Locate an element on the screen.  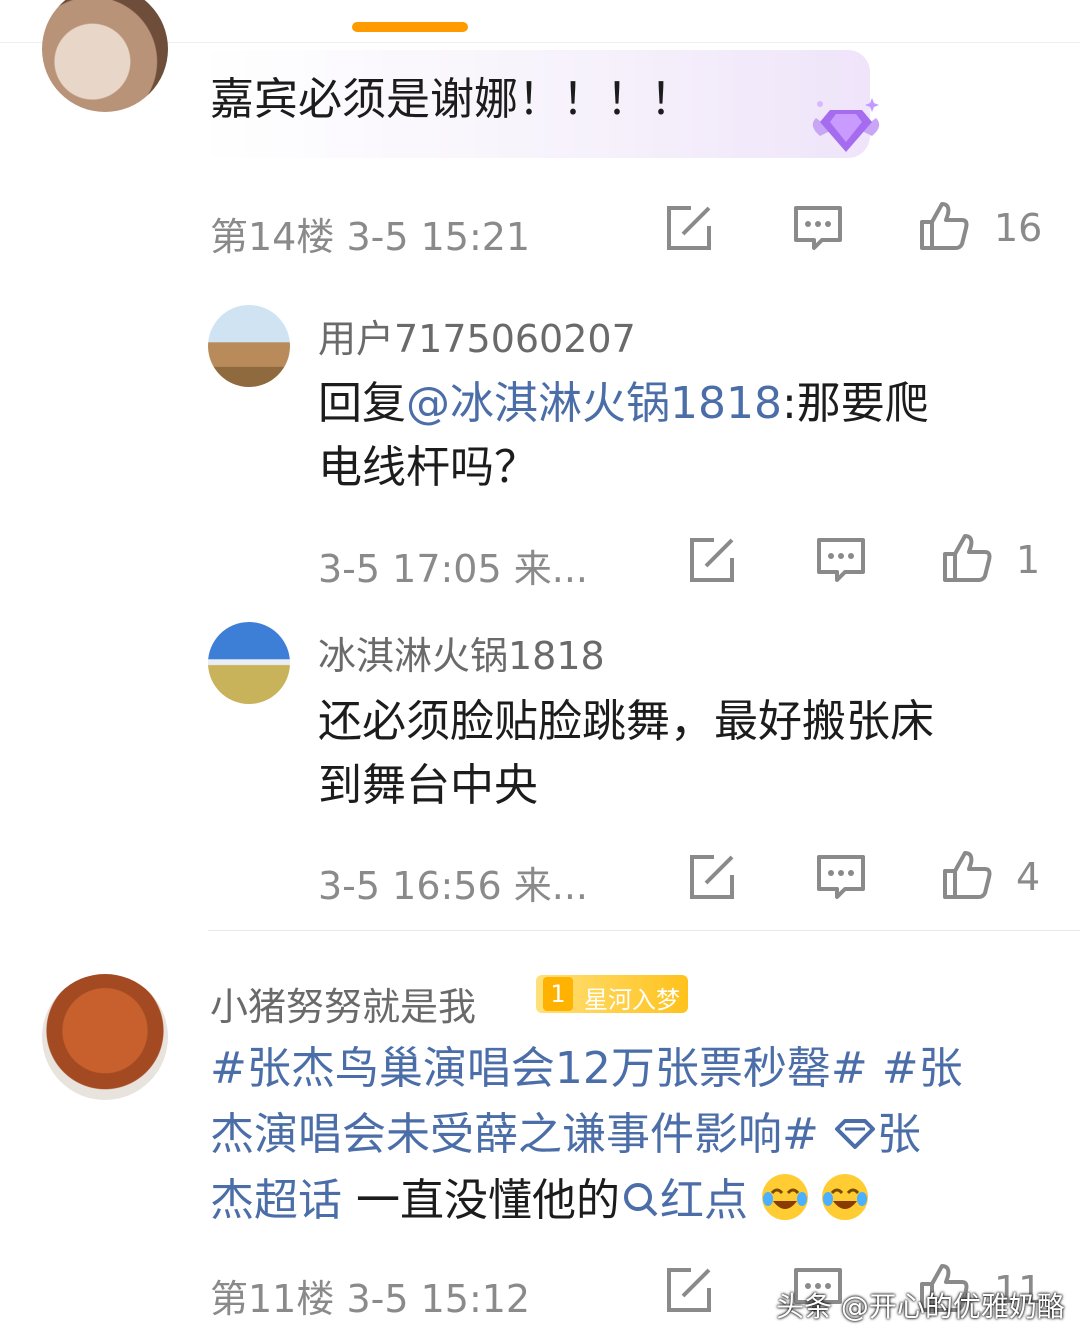
search-link: 红点 is located at coordinates (704, 1200).